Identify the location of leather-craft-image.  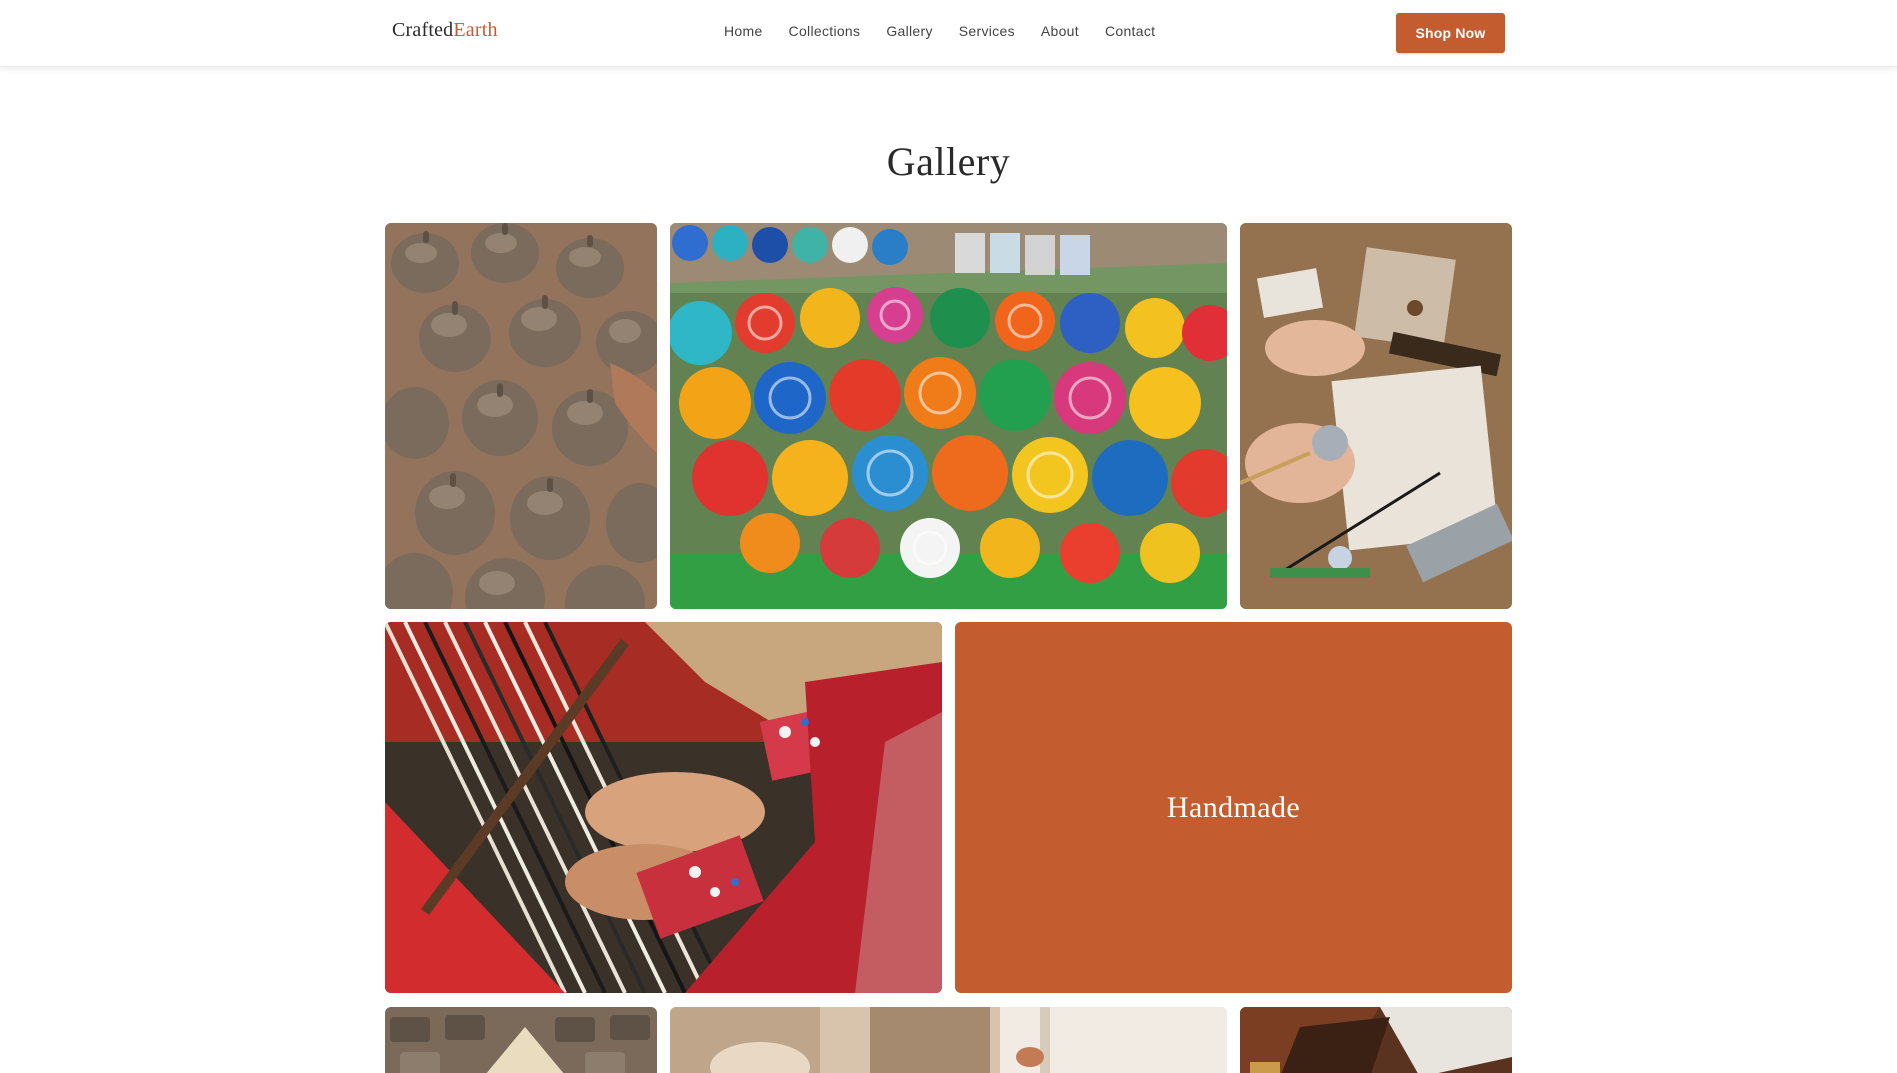
(1376, 1040).